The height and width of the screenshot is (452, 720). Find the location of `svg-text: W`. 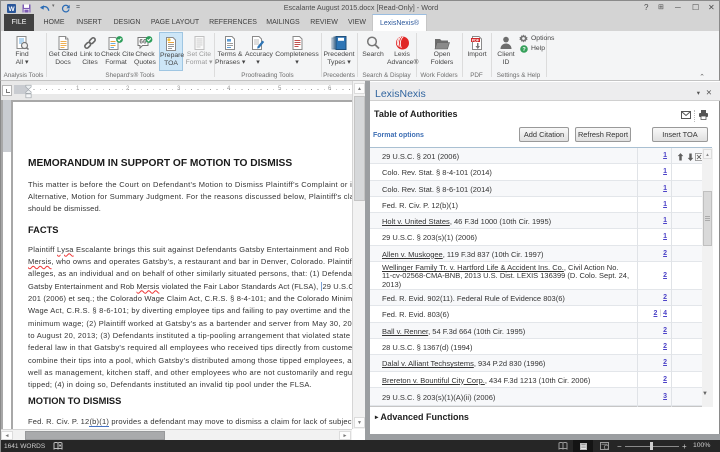

svg-text: W is located at coordinates (12, 9).